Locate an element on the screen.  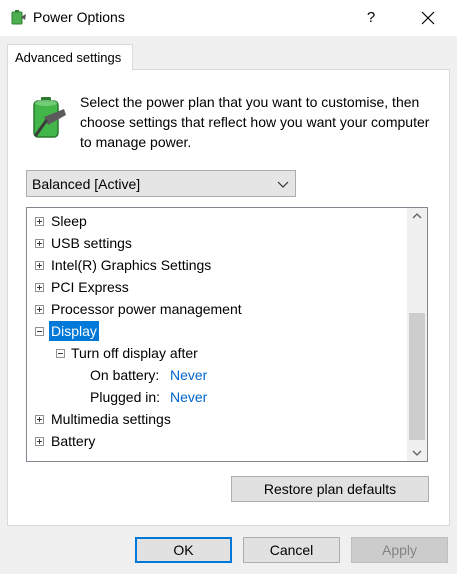
tree-item-label: PCI Express is located at coordinates (90, 287).